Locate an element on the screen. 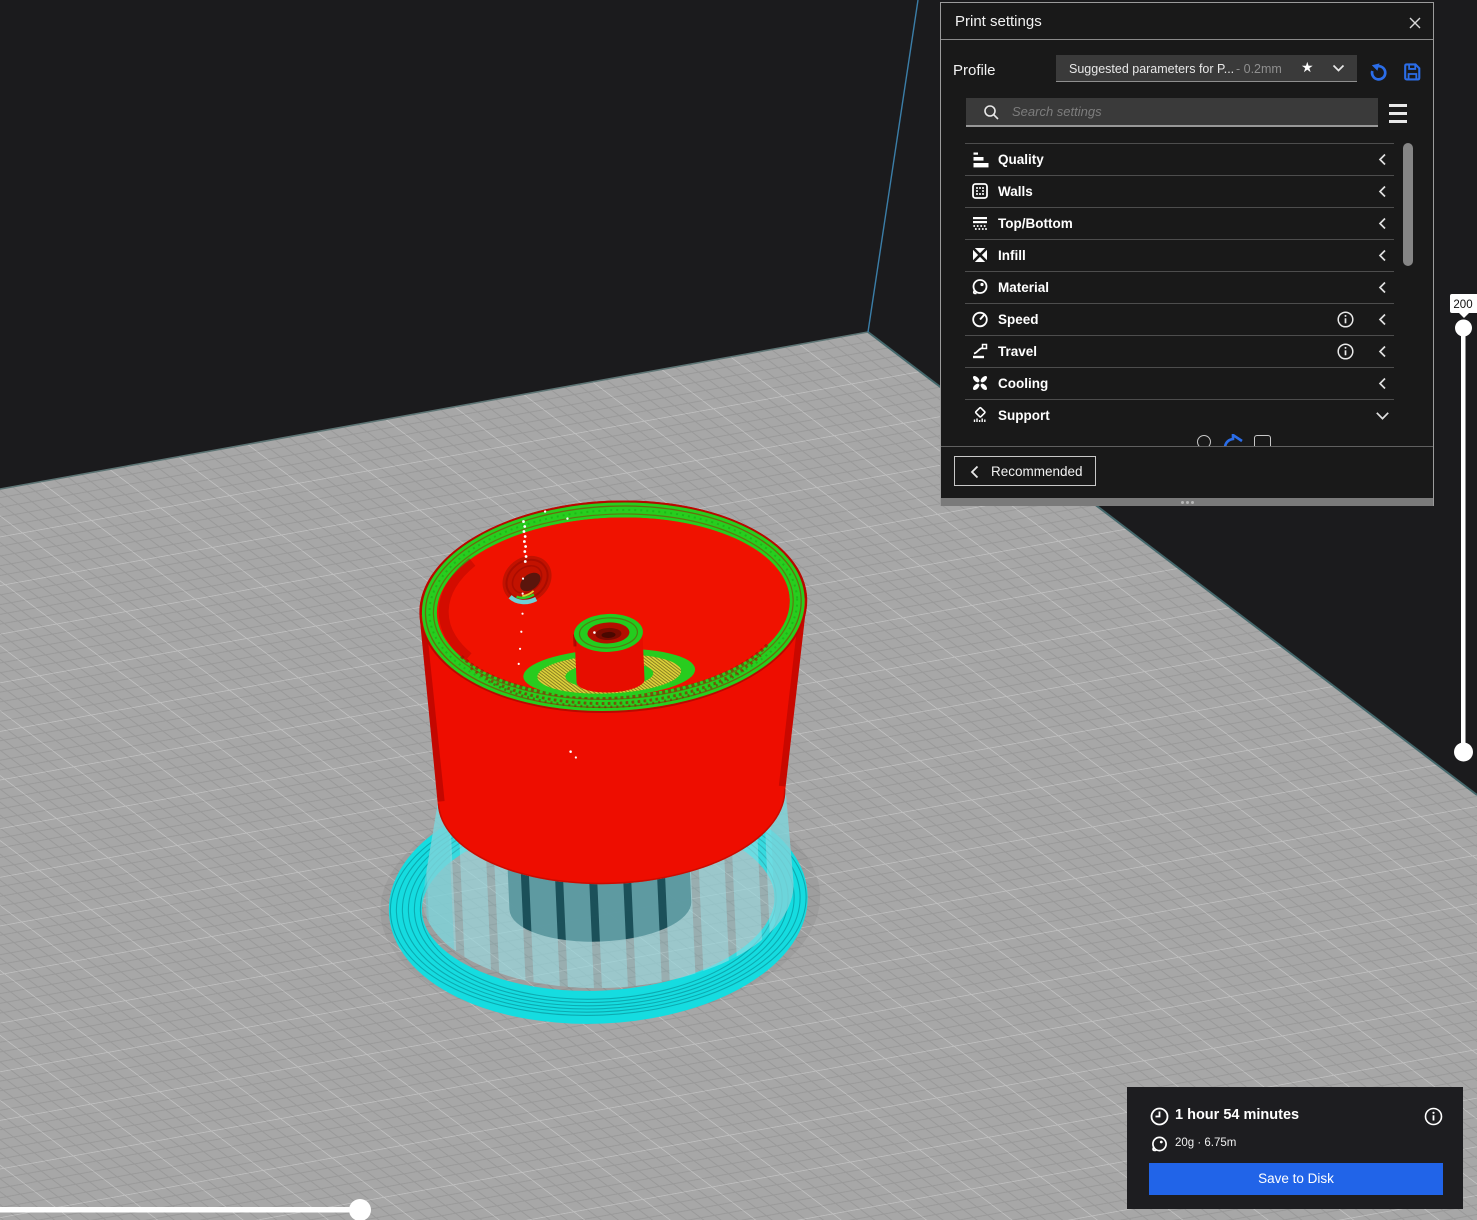  svg-text: 200 is located at coordinates (1462, 305).